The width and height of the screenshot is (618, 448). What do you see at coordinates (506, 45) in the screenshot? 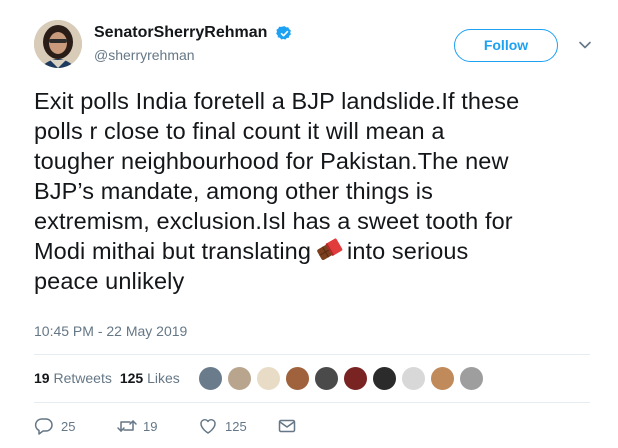
I see `follow-button: Follow` at bounding box center [506, 45].